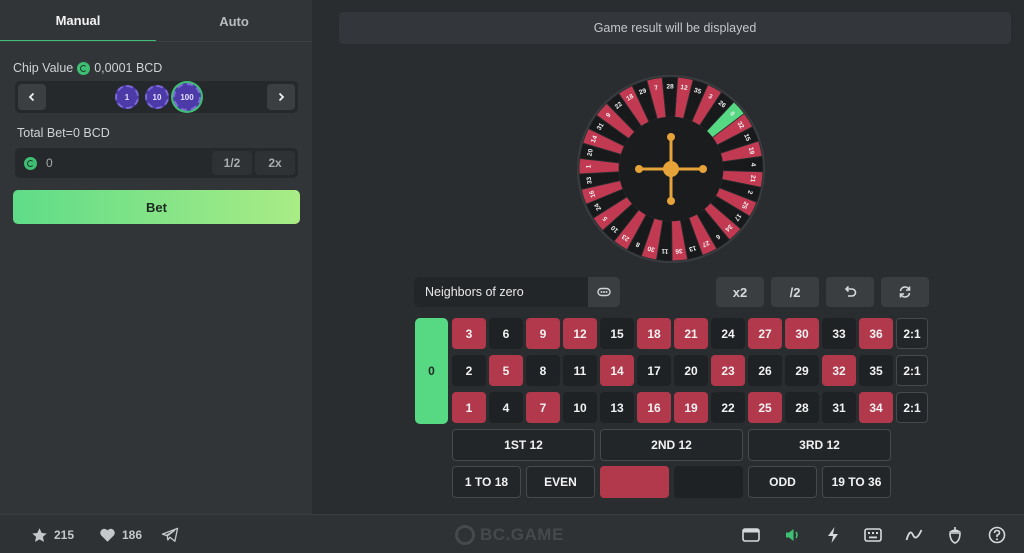 This screenshot has height=553, width=1024. Describe the element at coordinates (120, 535) in the screenshot. I see `like-count: 186` at that location.